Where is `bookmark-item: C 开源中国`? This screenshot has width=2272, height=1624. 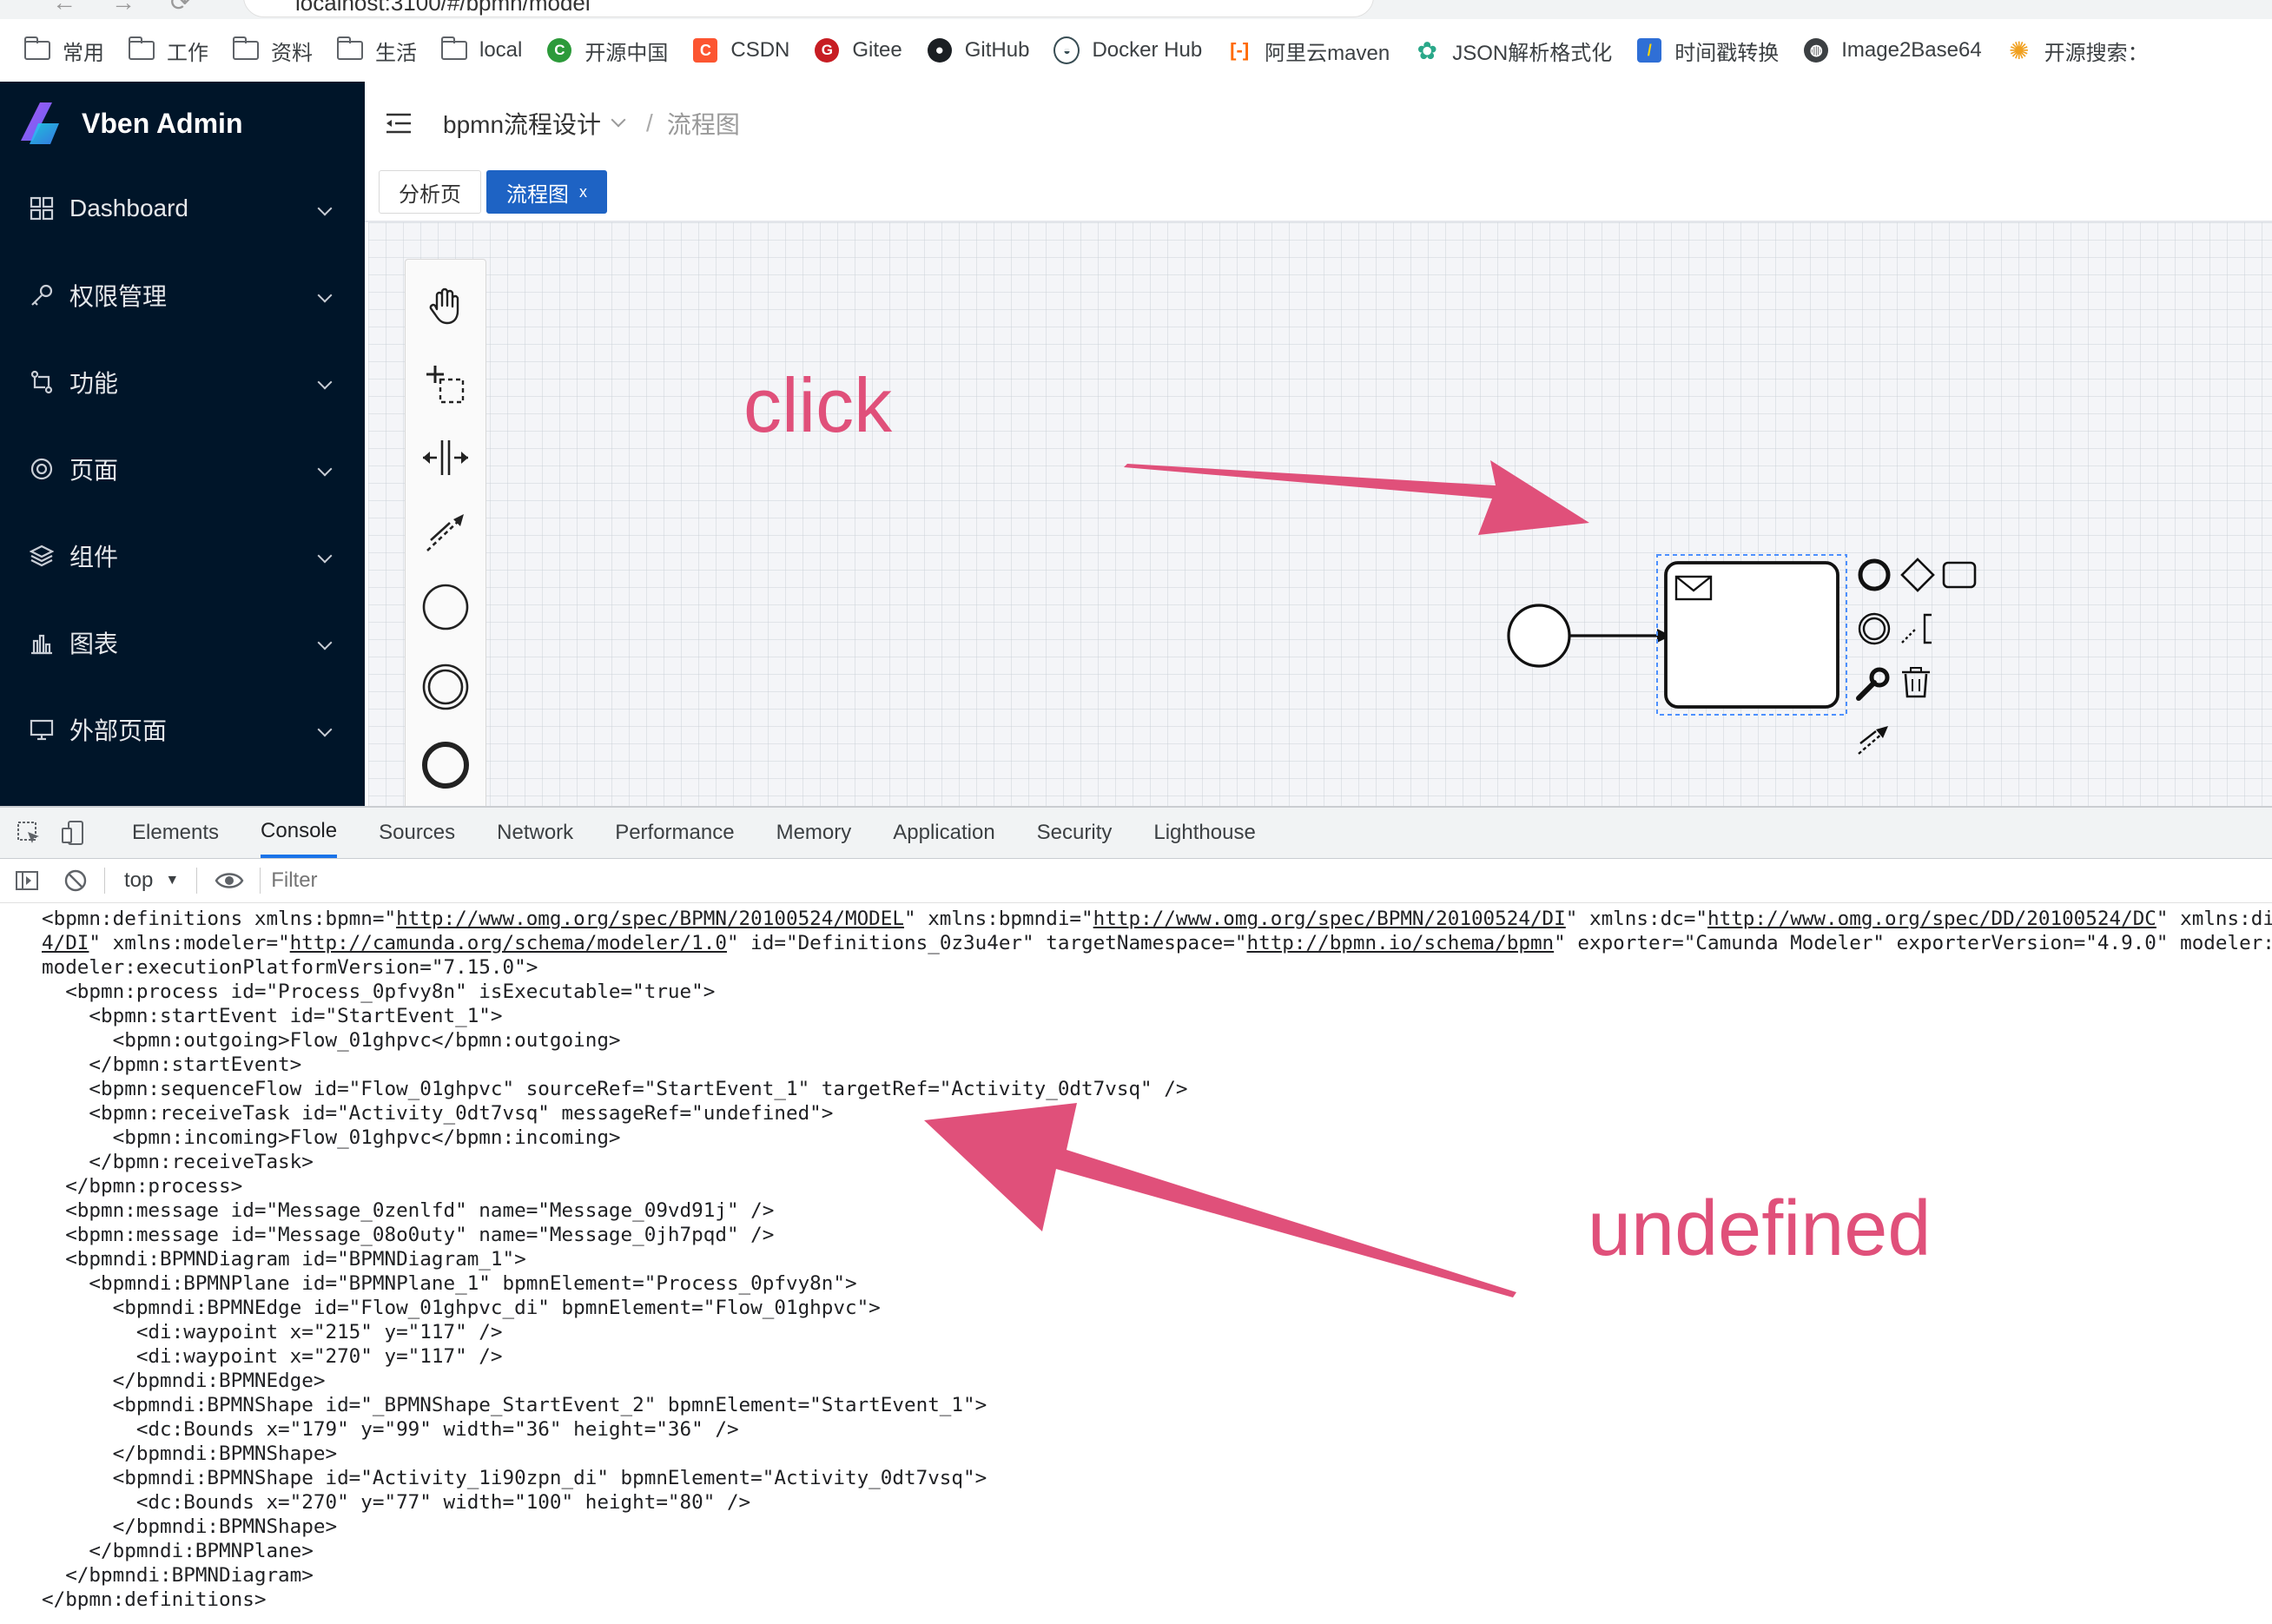 bookmark-item: C 开源中国 is located at coordinates (607, 51).